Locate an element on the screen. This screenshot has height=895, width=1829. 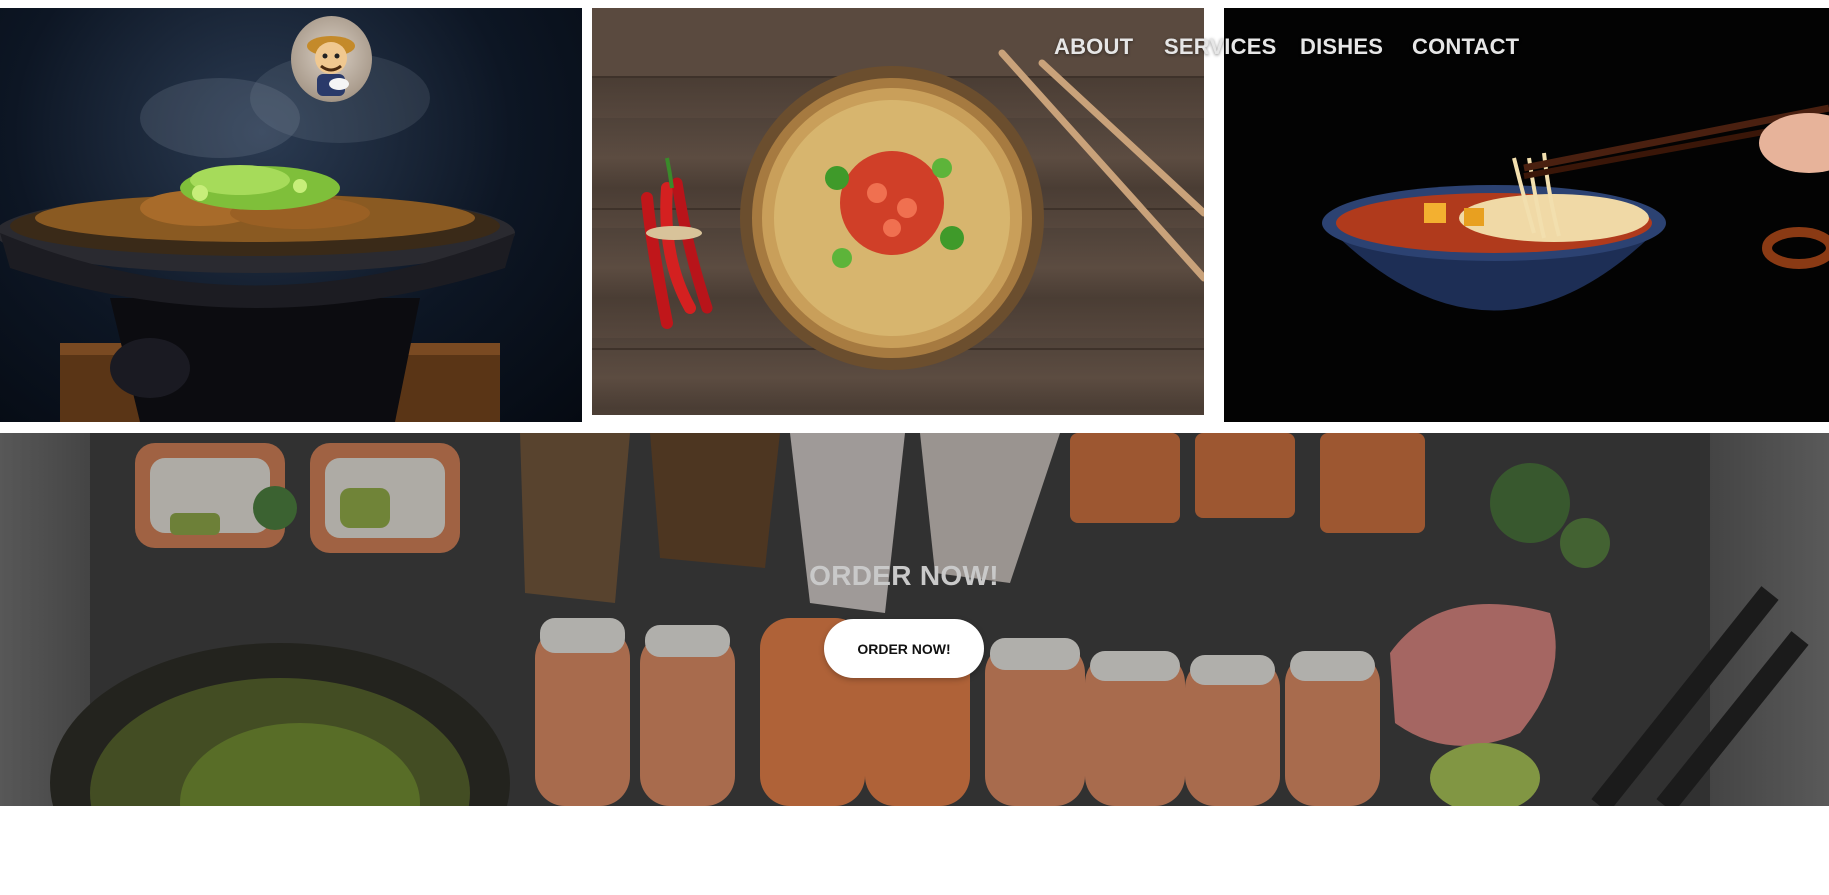
logo-icon is located at coordinates (331, 59).